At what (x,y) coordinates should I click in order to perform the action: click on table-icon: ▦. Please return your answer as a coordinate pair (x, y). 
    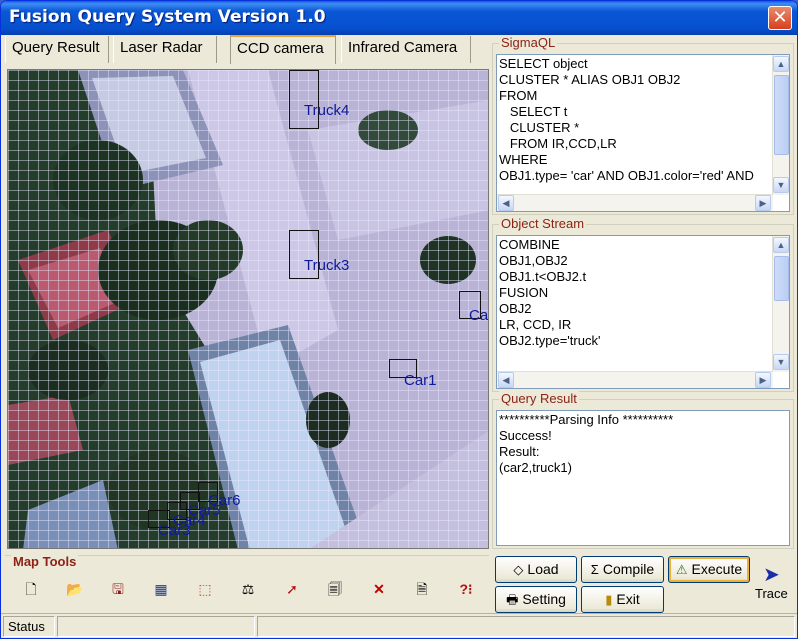
    Looking at the image, I should click on (161, 589).